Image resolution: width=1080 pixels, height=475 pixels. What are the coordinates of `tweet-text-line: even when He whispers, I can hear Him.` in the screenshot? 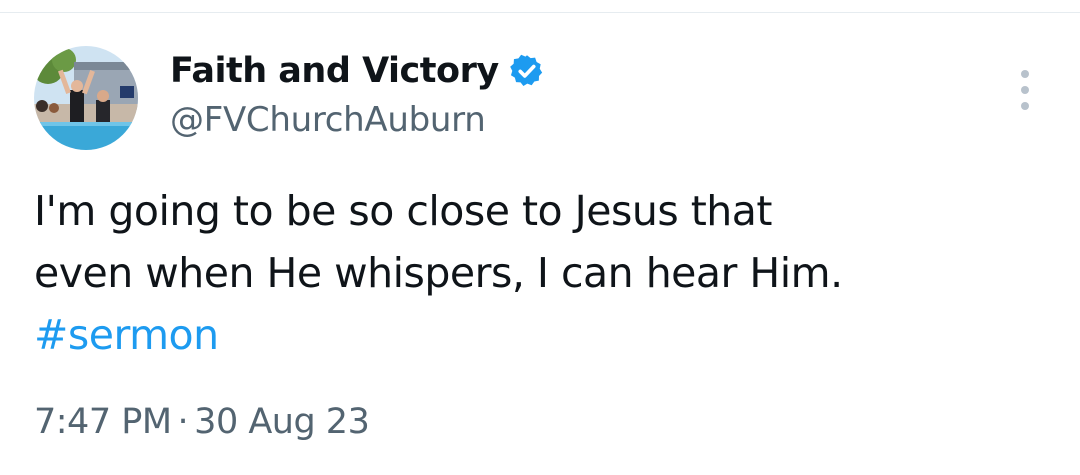 It's located at (438, 273).